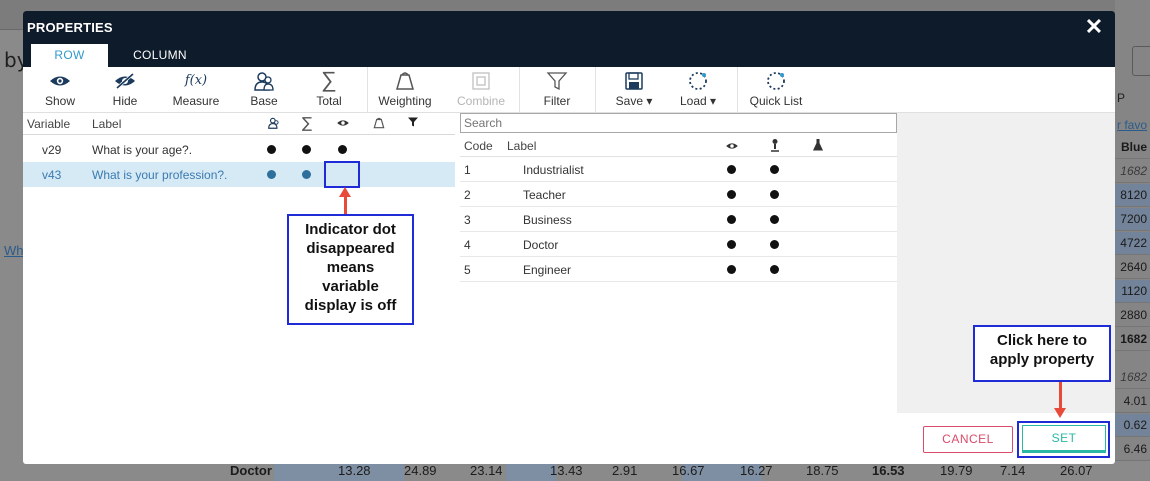 This screenshot has width=1150, height=481. What do you see at coordinates (264, 81) in the screenshot?
I see `users-icon` at bounding box center [264, 81].